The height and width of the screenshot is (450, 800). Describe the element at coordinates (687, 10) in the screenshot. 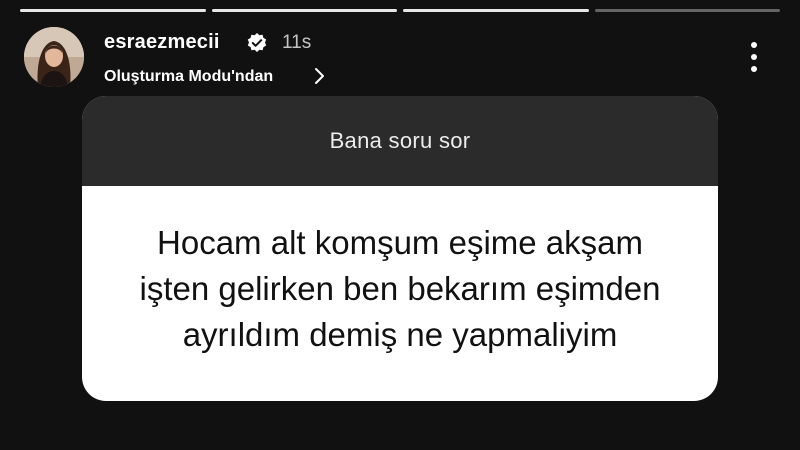

I see `progress-segment-current` at that location.